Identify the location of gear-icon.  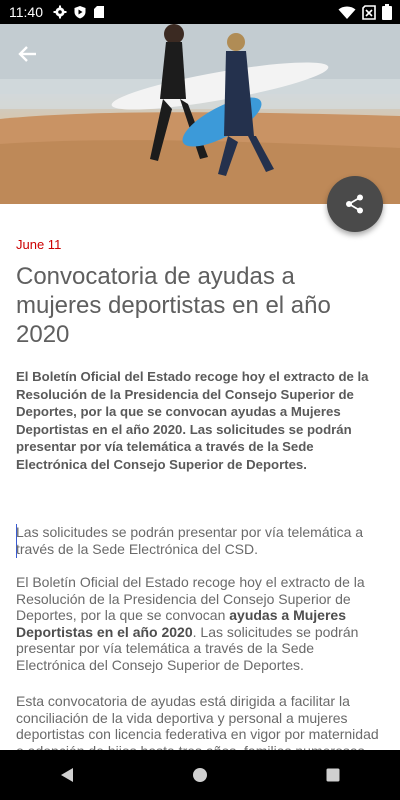
(60, 12).